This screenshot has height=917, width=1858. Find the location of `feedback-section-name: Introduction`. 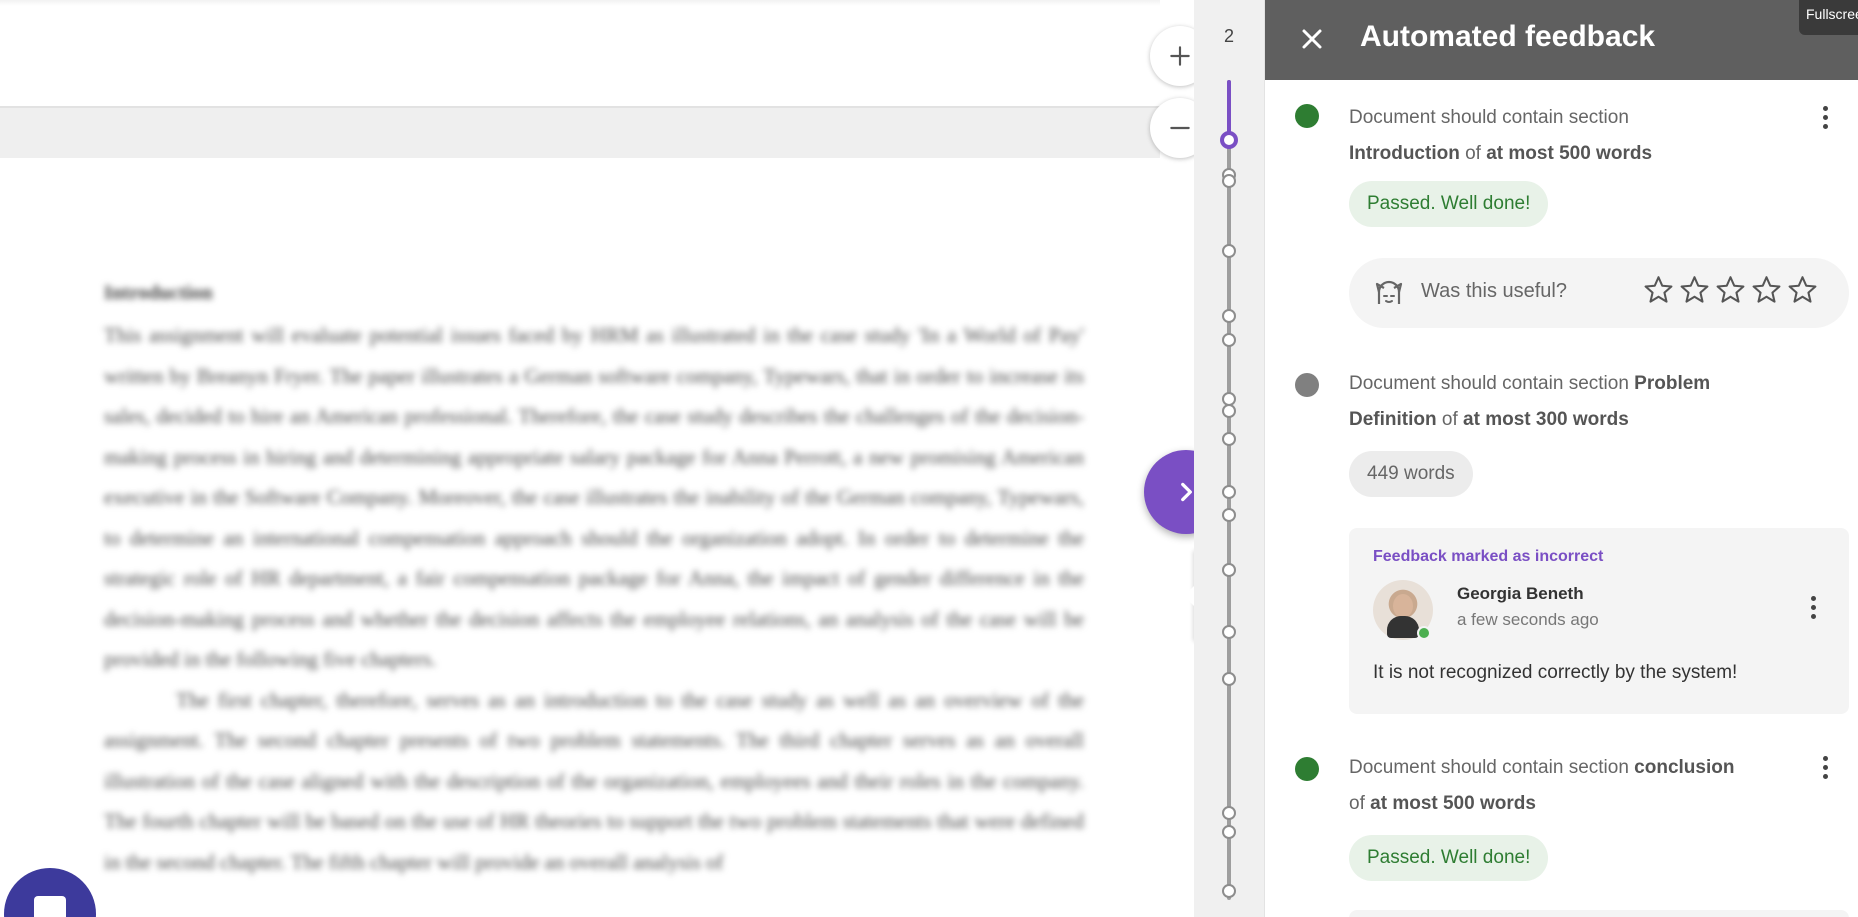

feedback-section-name: Introduction is located at coordinates (1404, 153).